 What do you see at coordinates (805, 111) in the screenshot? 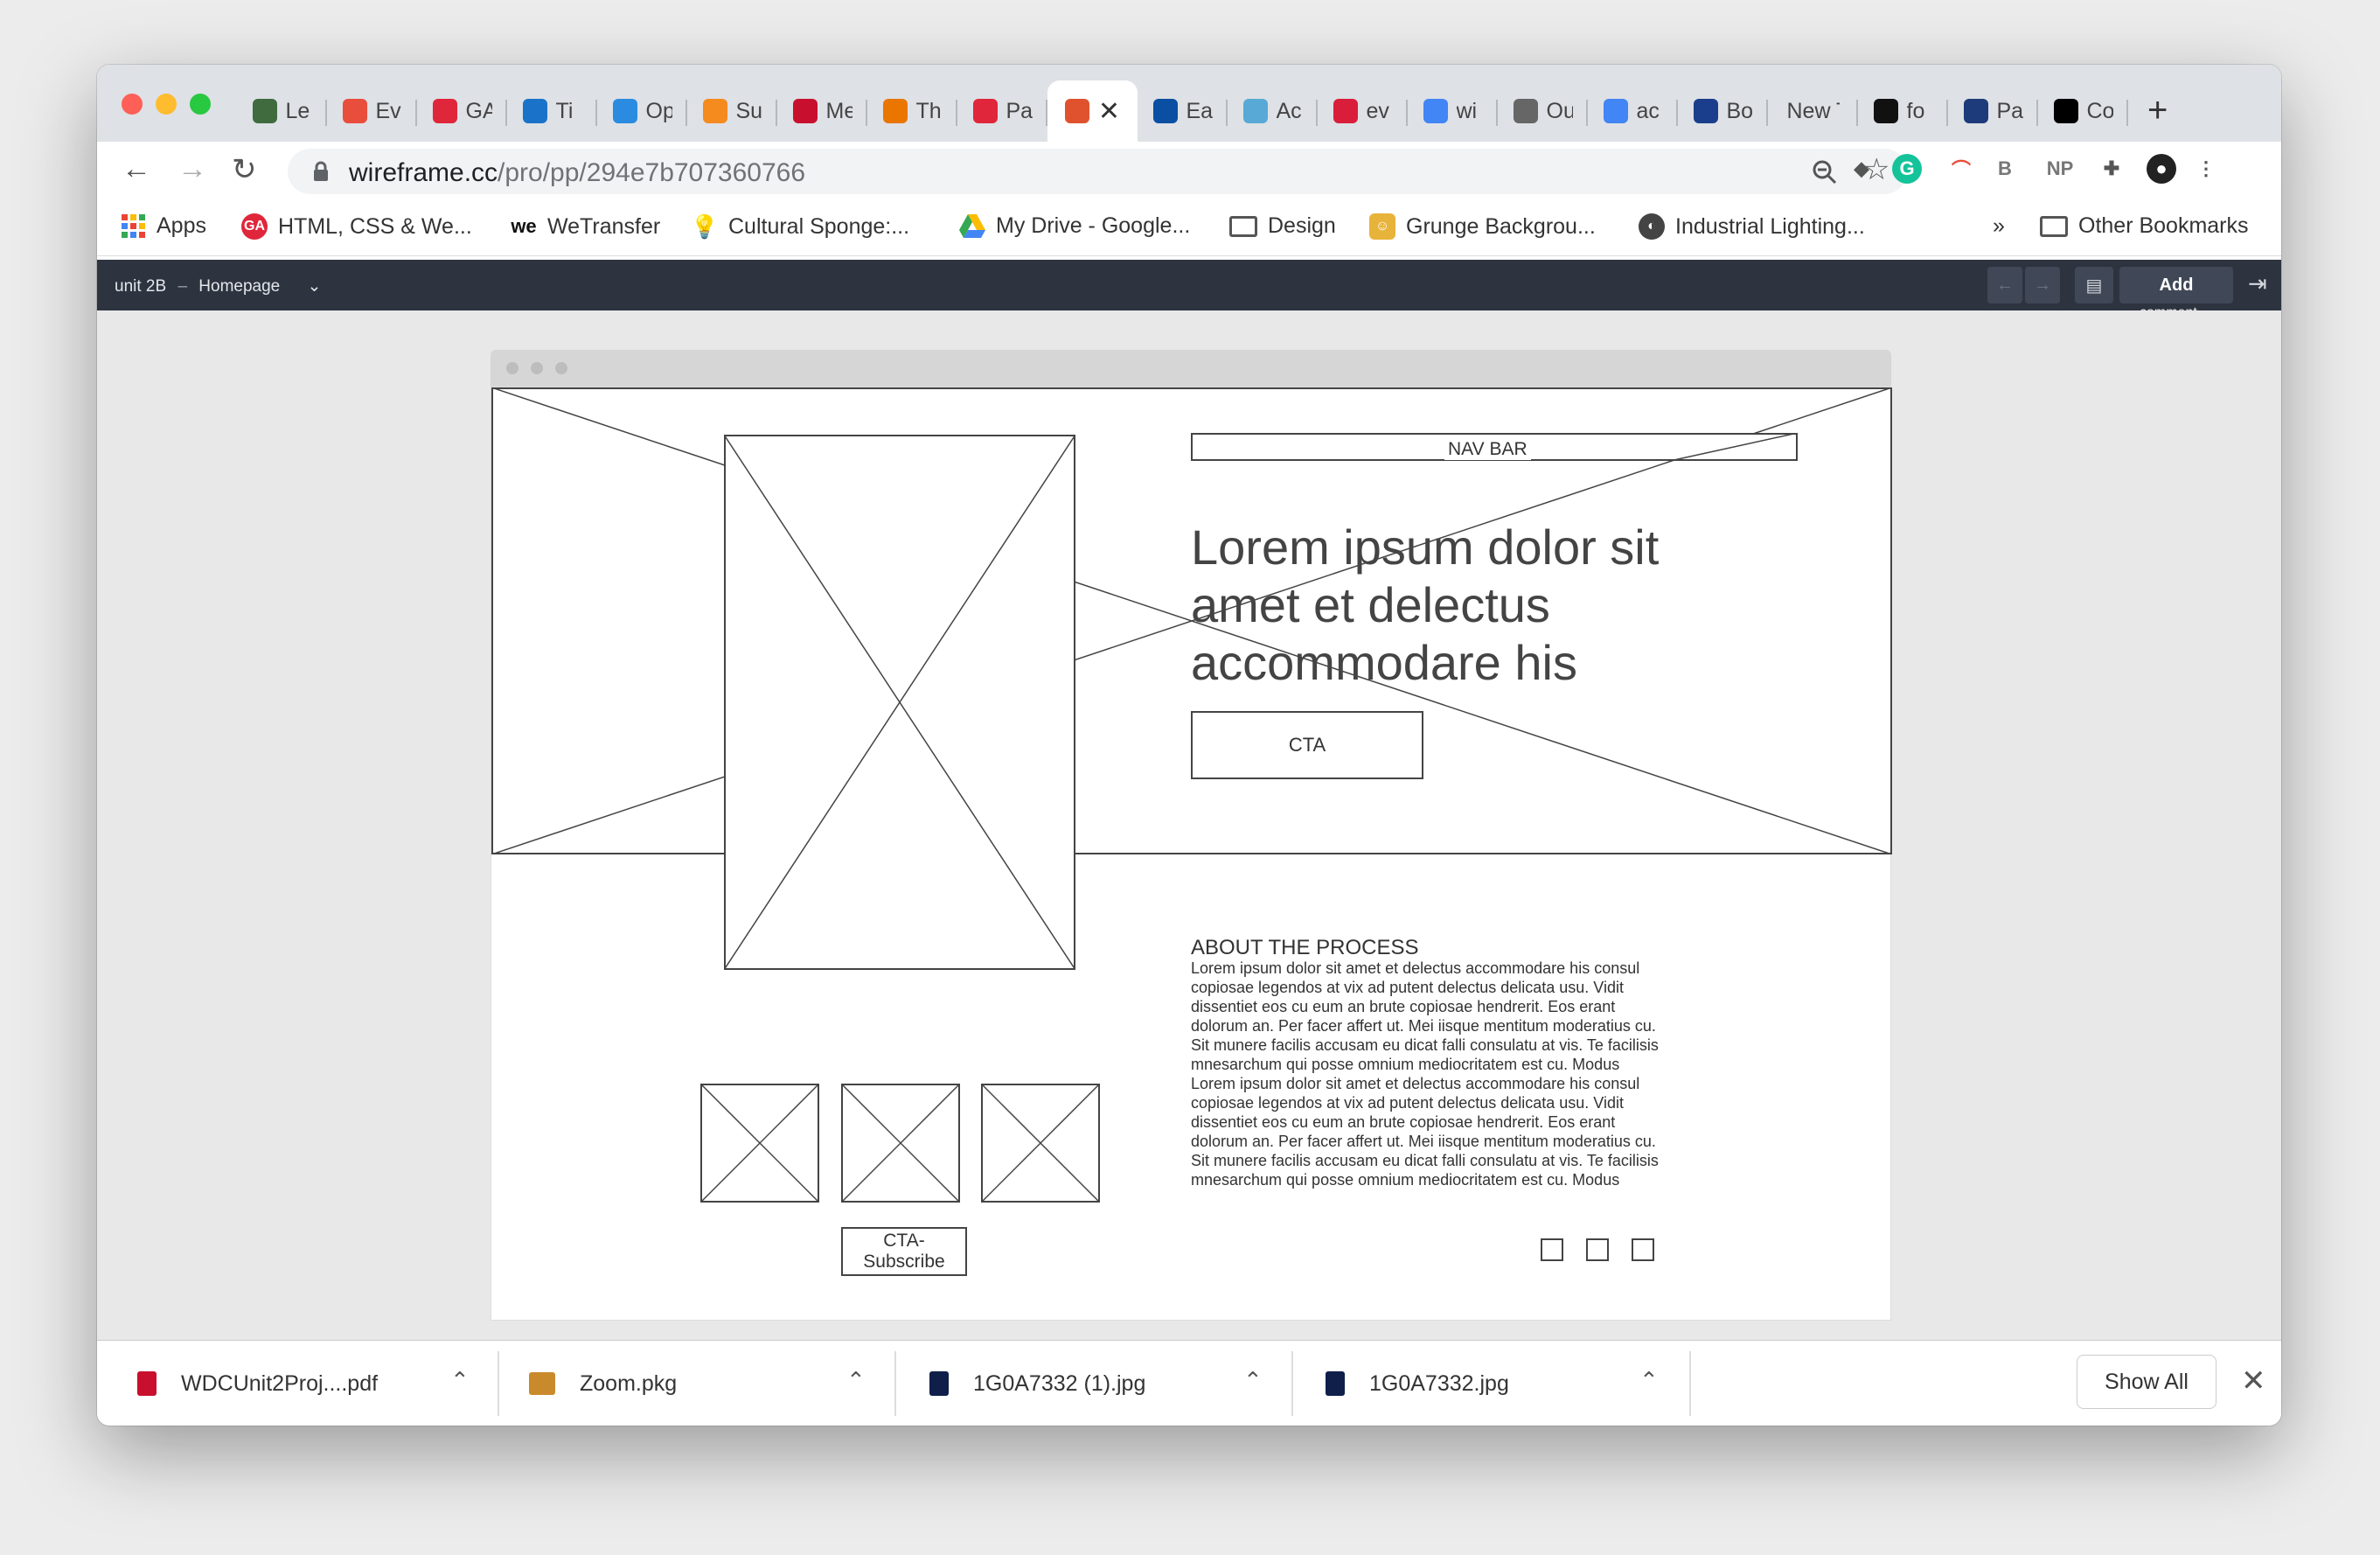
I see `m-icon` at bounding box center [805, 111].